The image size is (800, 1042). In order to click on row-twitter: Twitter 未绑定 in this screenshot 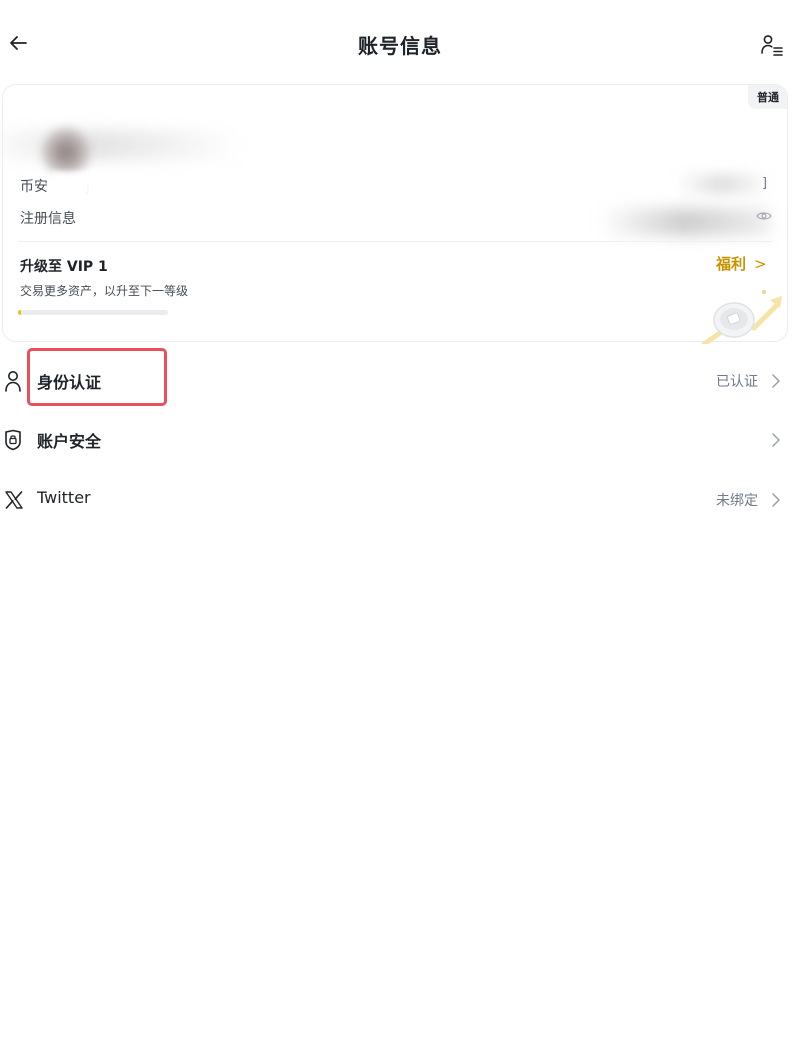, I will do `click(400, 500)`.